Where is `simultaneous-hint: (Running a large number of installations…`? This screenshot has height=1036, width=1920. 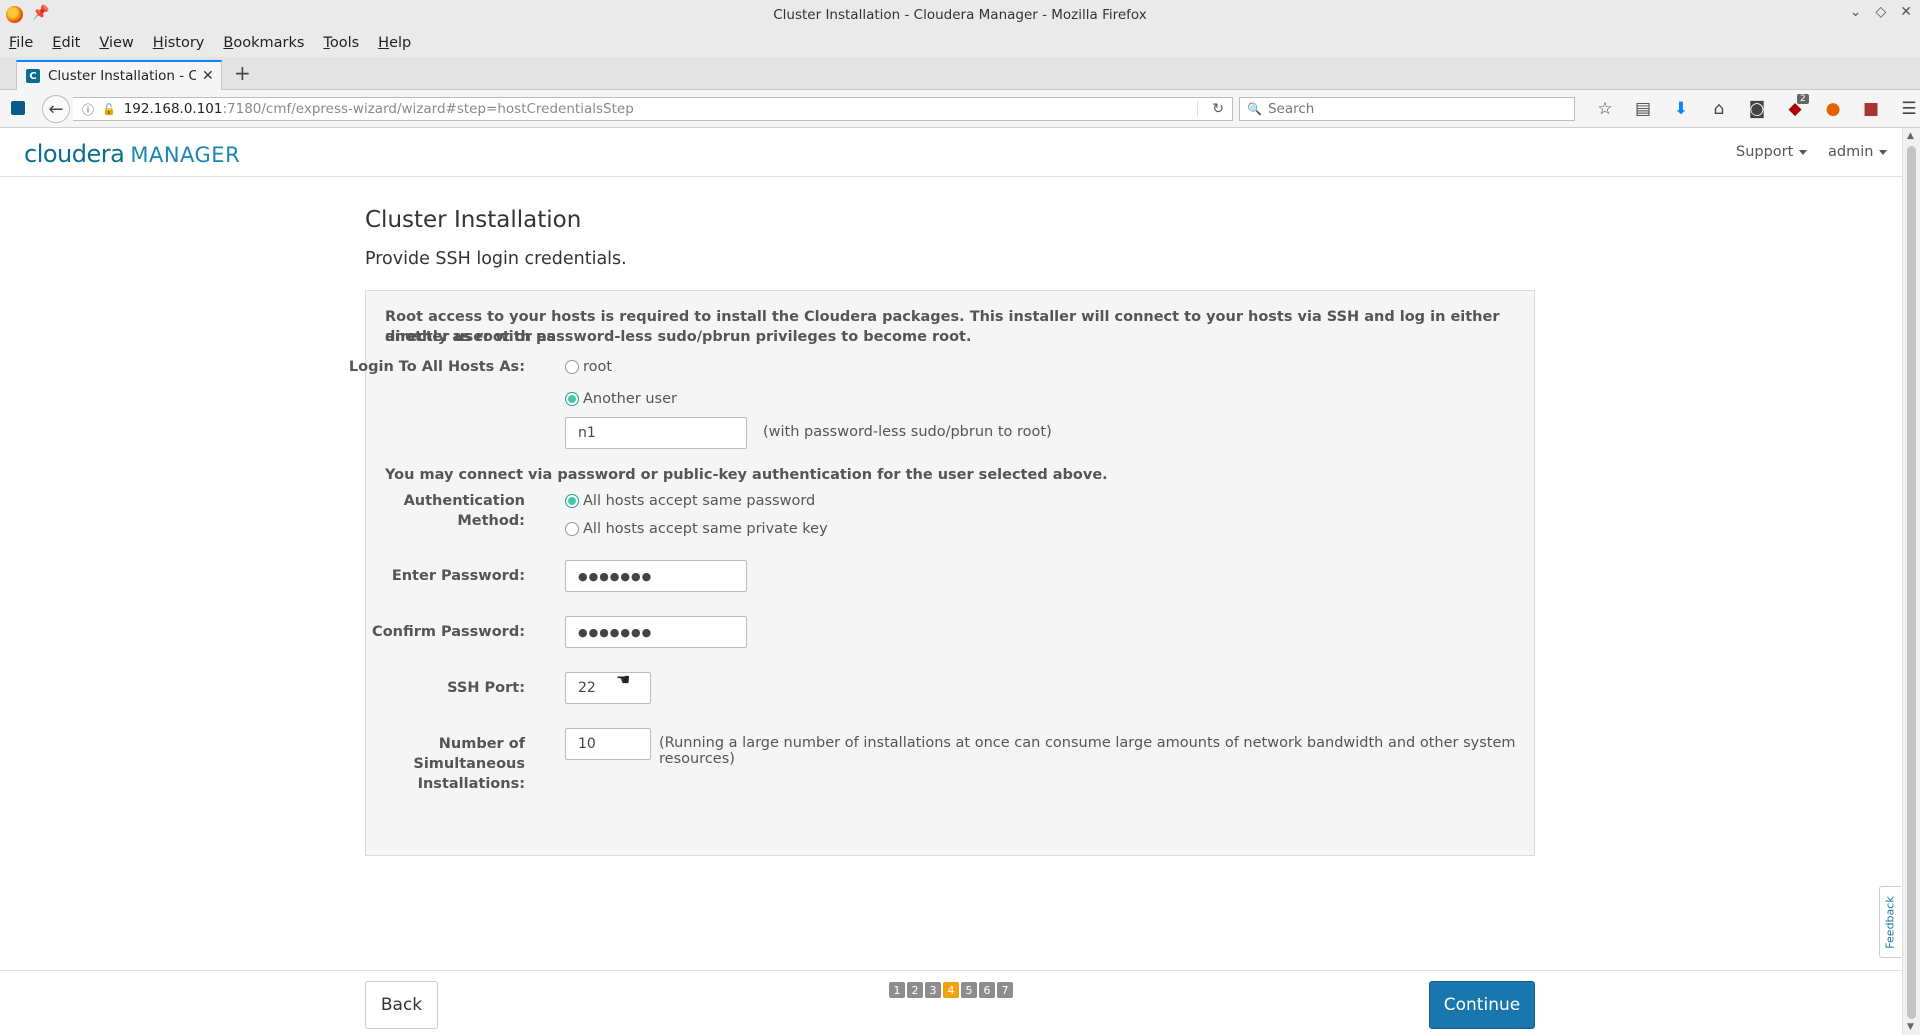
simultaneous-hint: (Running a large number of installations… is located at coordinates (1087, 751).